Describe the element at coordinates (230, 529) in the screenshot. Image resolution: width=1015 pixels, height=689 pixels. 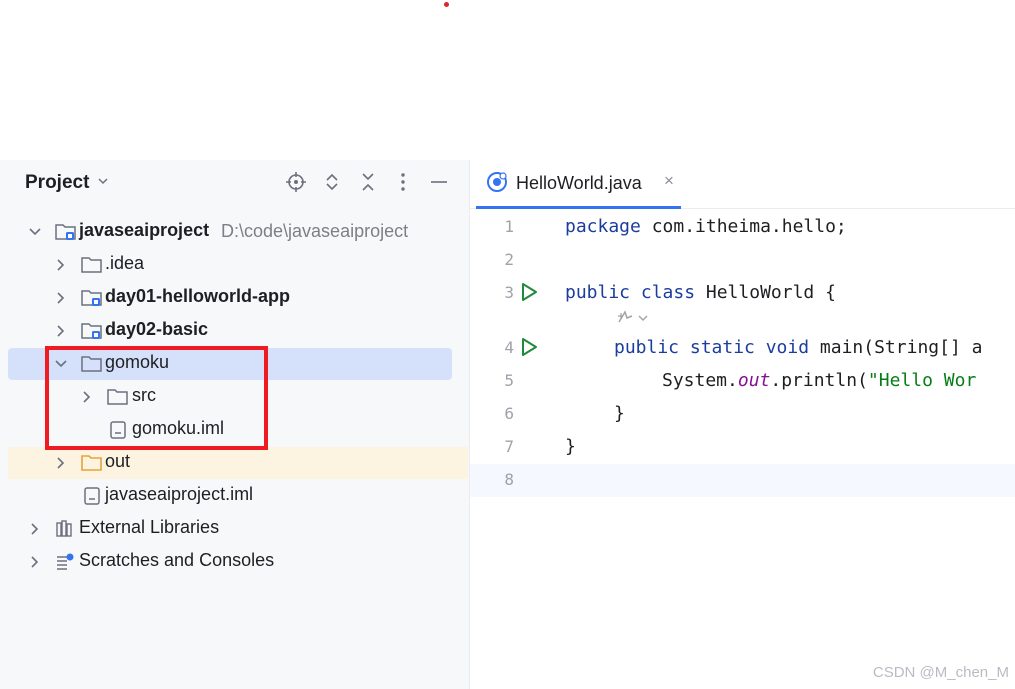
I see `tree-item-external-libraries: External Libraries` at that location.